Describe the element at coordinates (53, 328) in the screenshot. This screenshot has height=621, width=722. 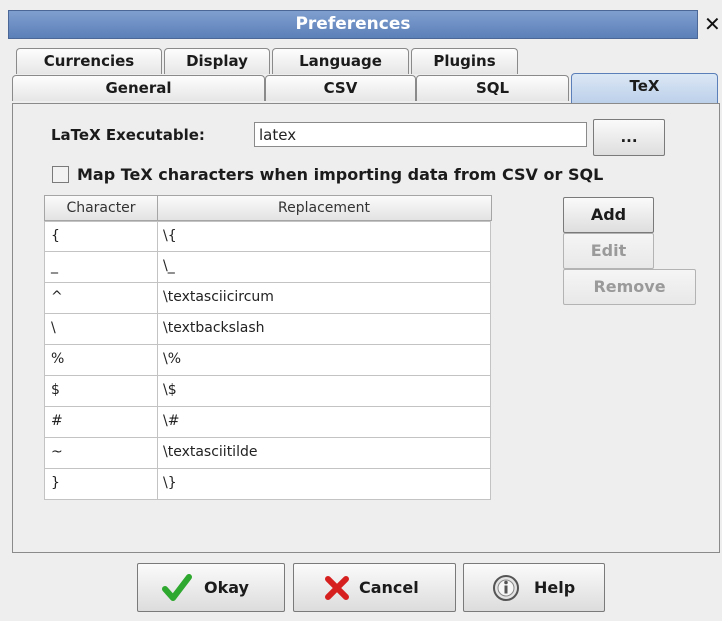
I see `cell-character: \` at that location.